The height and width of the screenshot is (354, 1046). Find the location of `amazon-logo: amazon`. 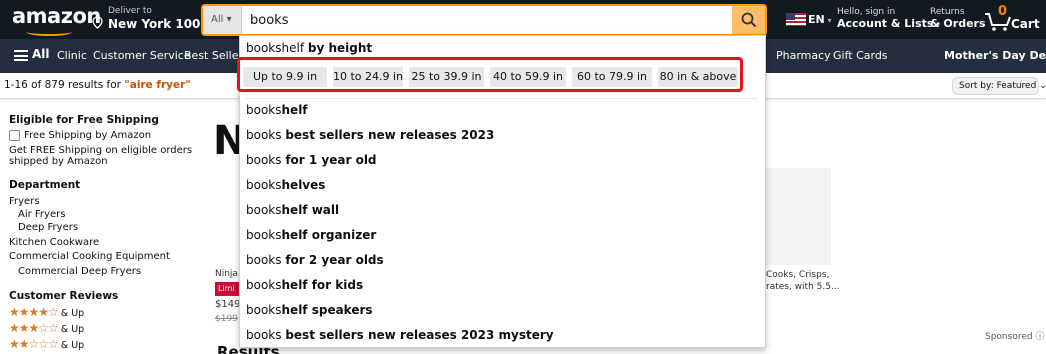

amazon-logo: amazon is located at coordinates (56, 20).